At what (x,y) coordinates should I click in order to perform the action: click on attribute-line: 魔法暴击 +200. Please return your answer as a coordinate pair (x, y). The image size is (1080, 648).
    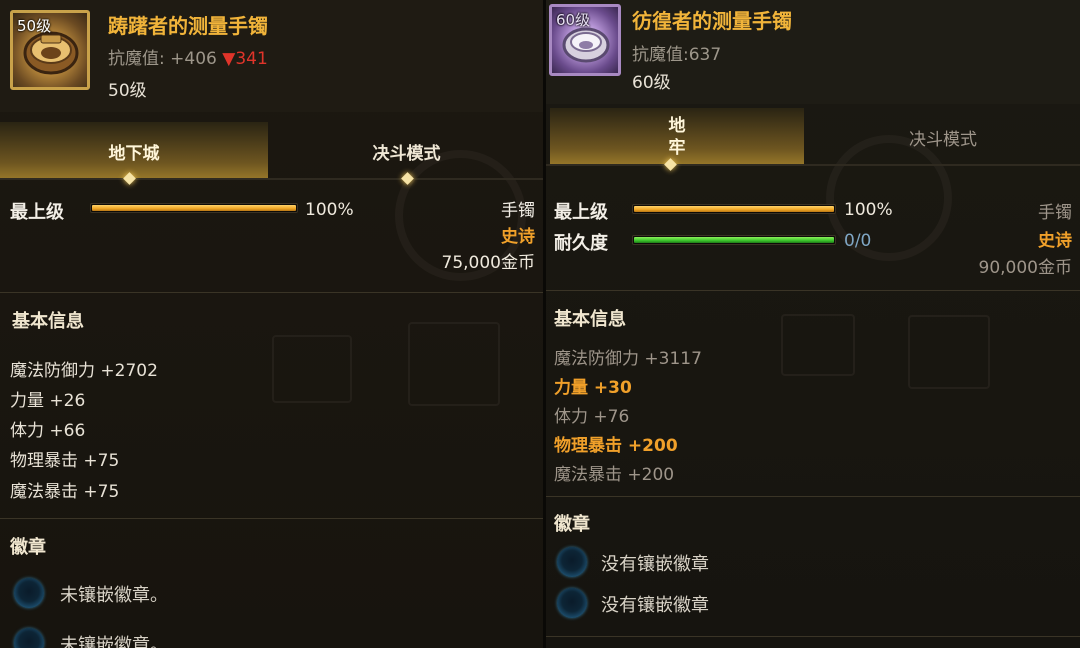
    Looking at the image, I should click on (614, 475).